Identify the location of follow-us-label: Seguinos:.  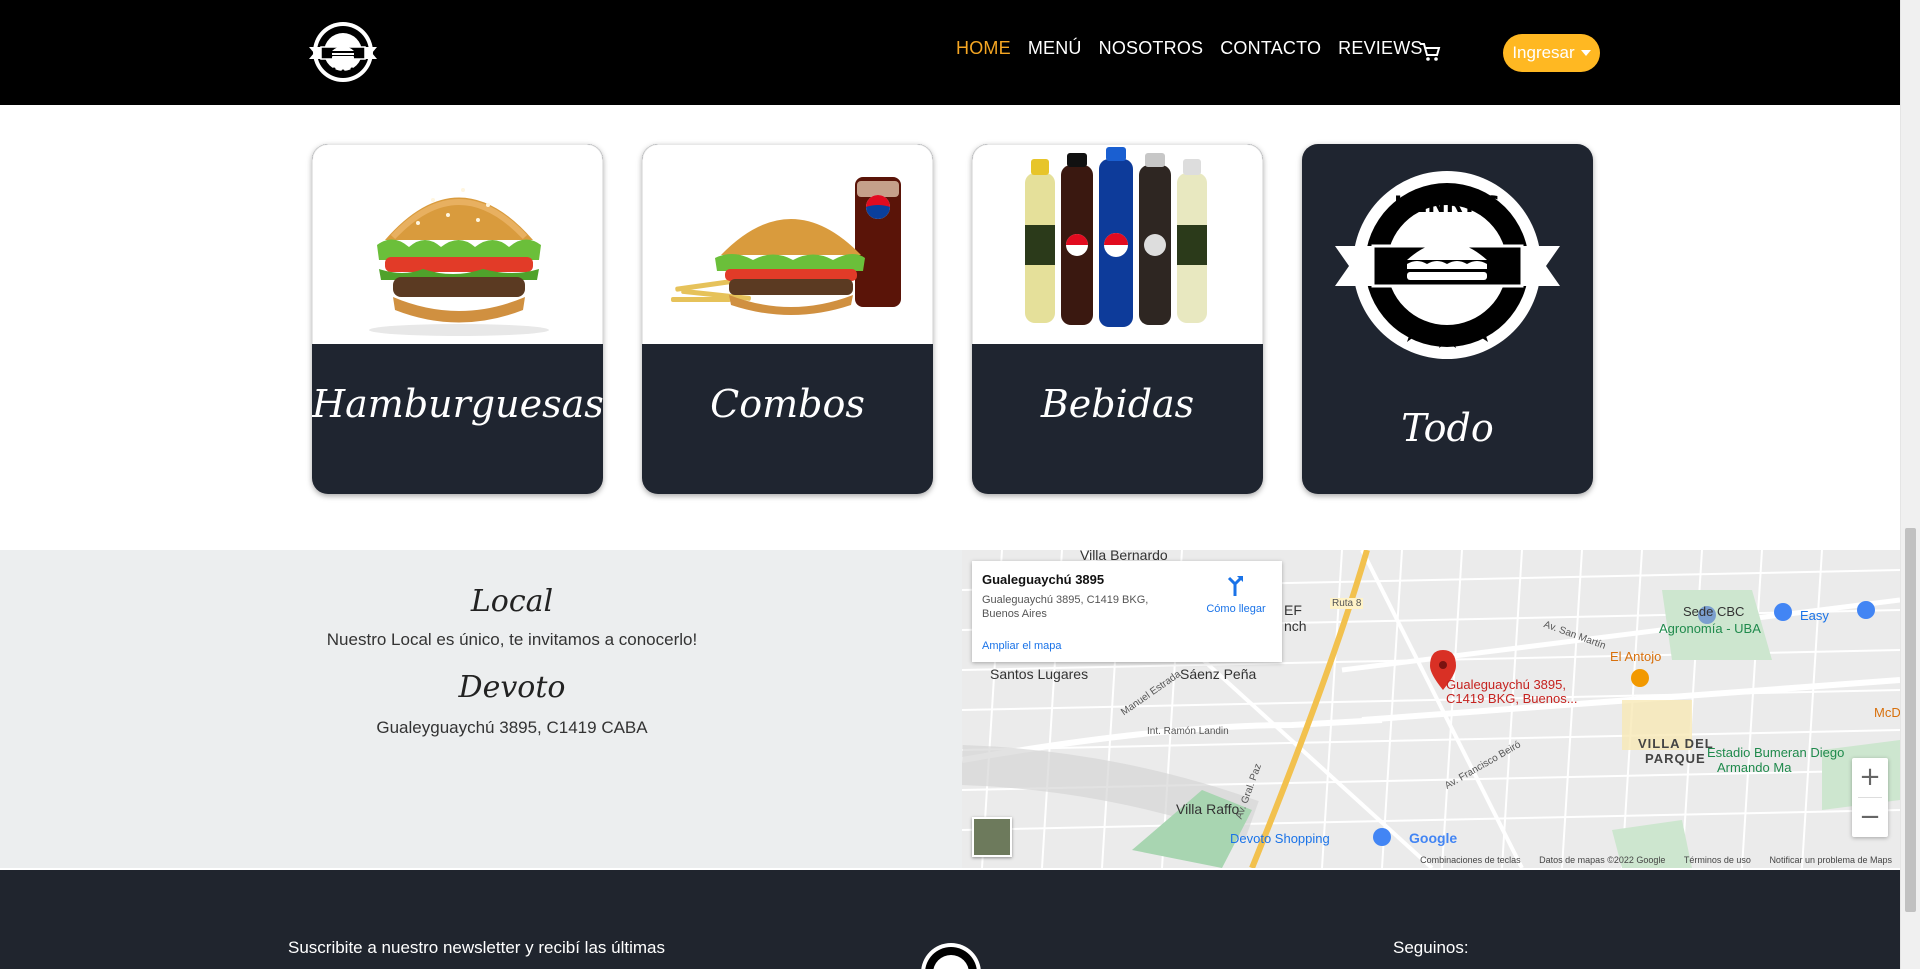
(1431, 947).